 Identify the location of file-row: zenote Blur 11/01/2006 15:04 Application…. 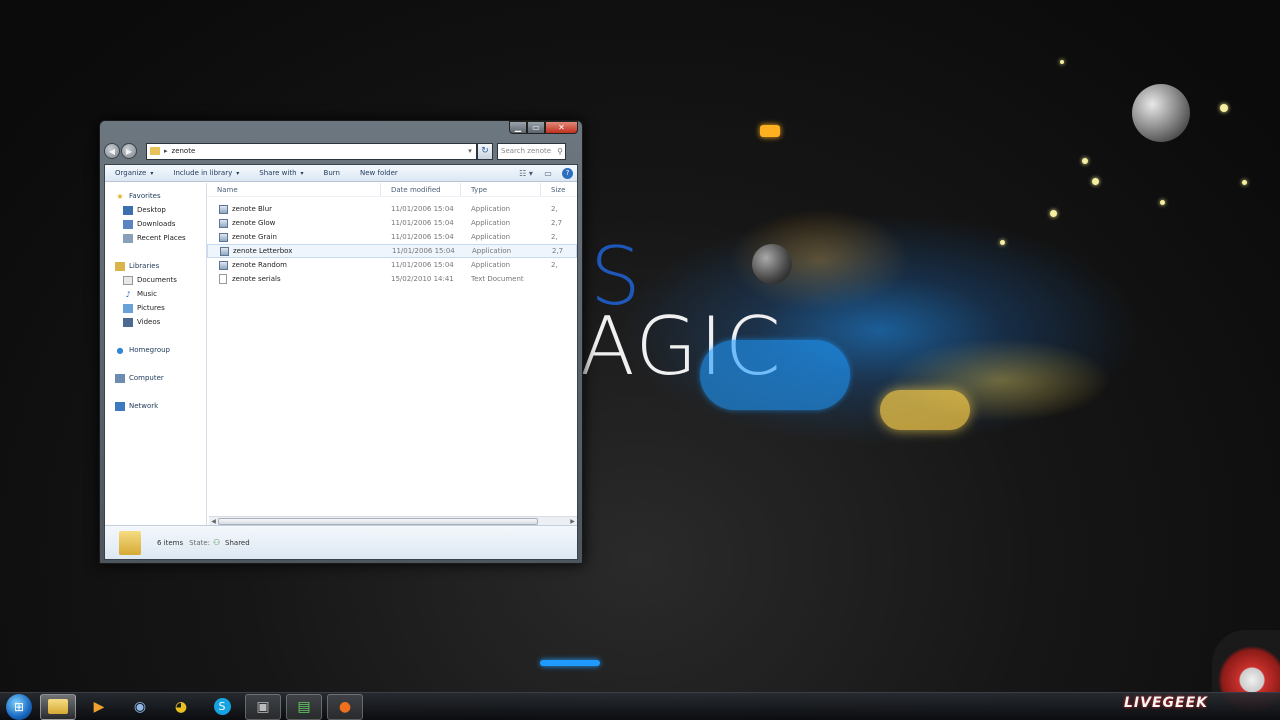
(392, 209).